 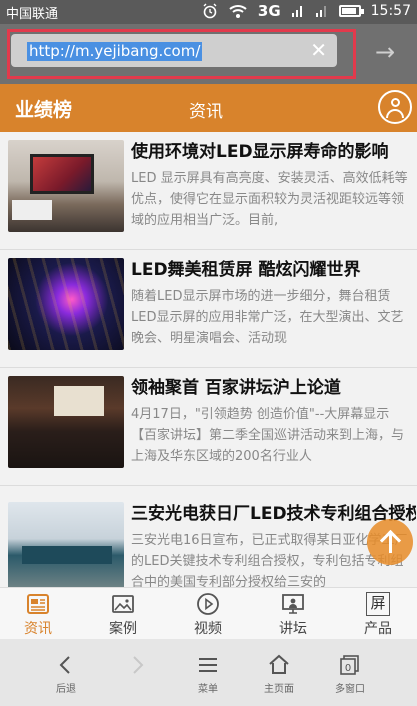 I want to click on url-input: http://m.yejibang.com/ ✕, so click(x=174, y=50).